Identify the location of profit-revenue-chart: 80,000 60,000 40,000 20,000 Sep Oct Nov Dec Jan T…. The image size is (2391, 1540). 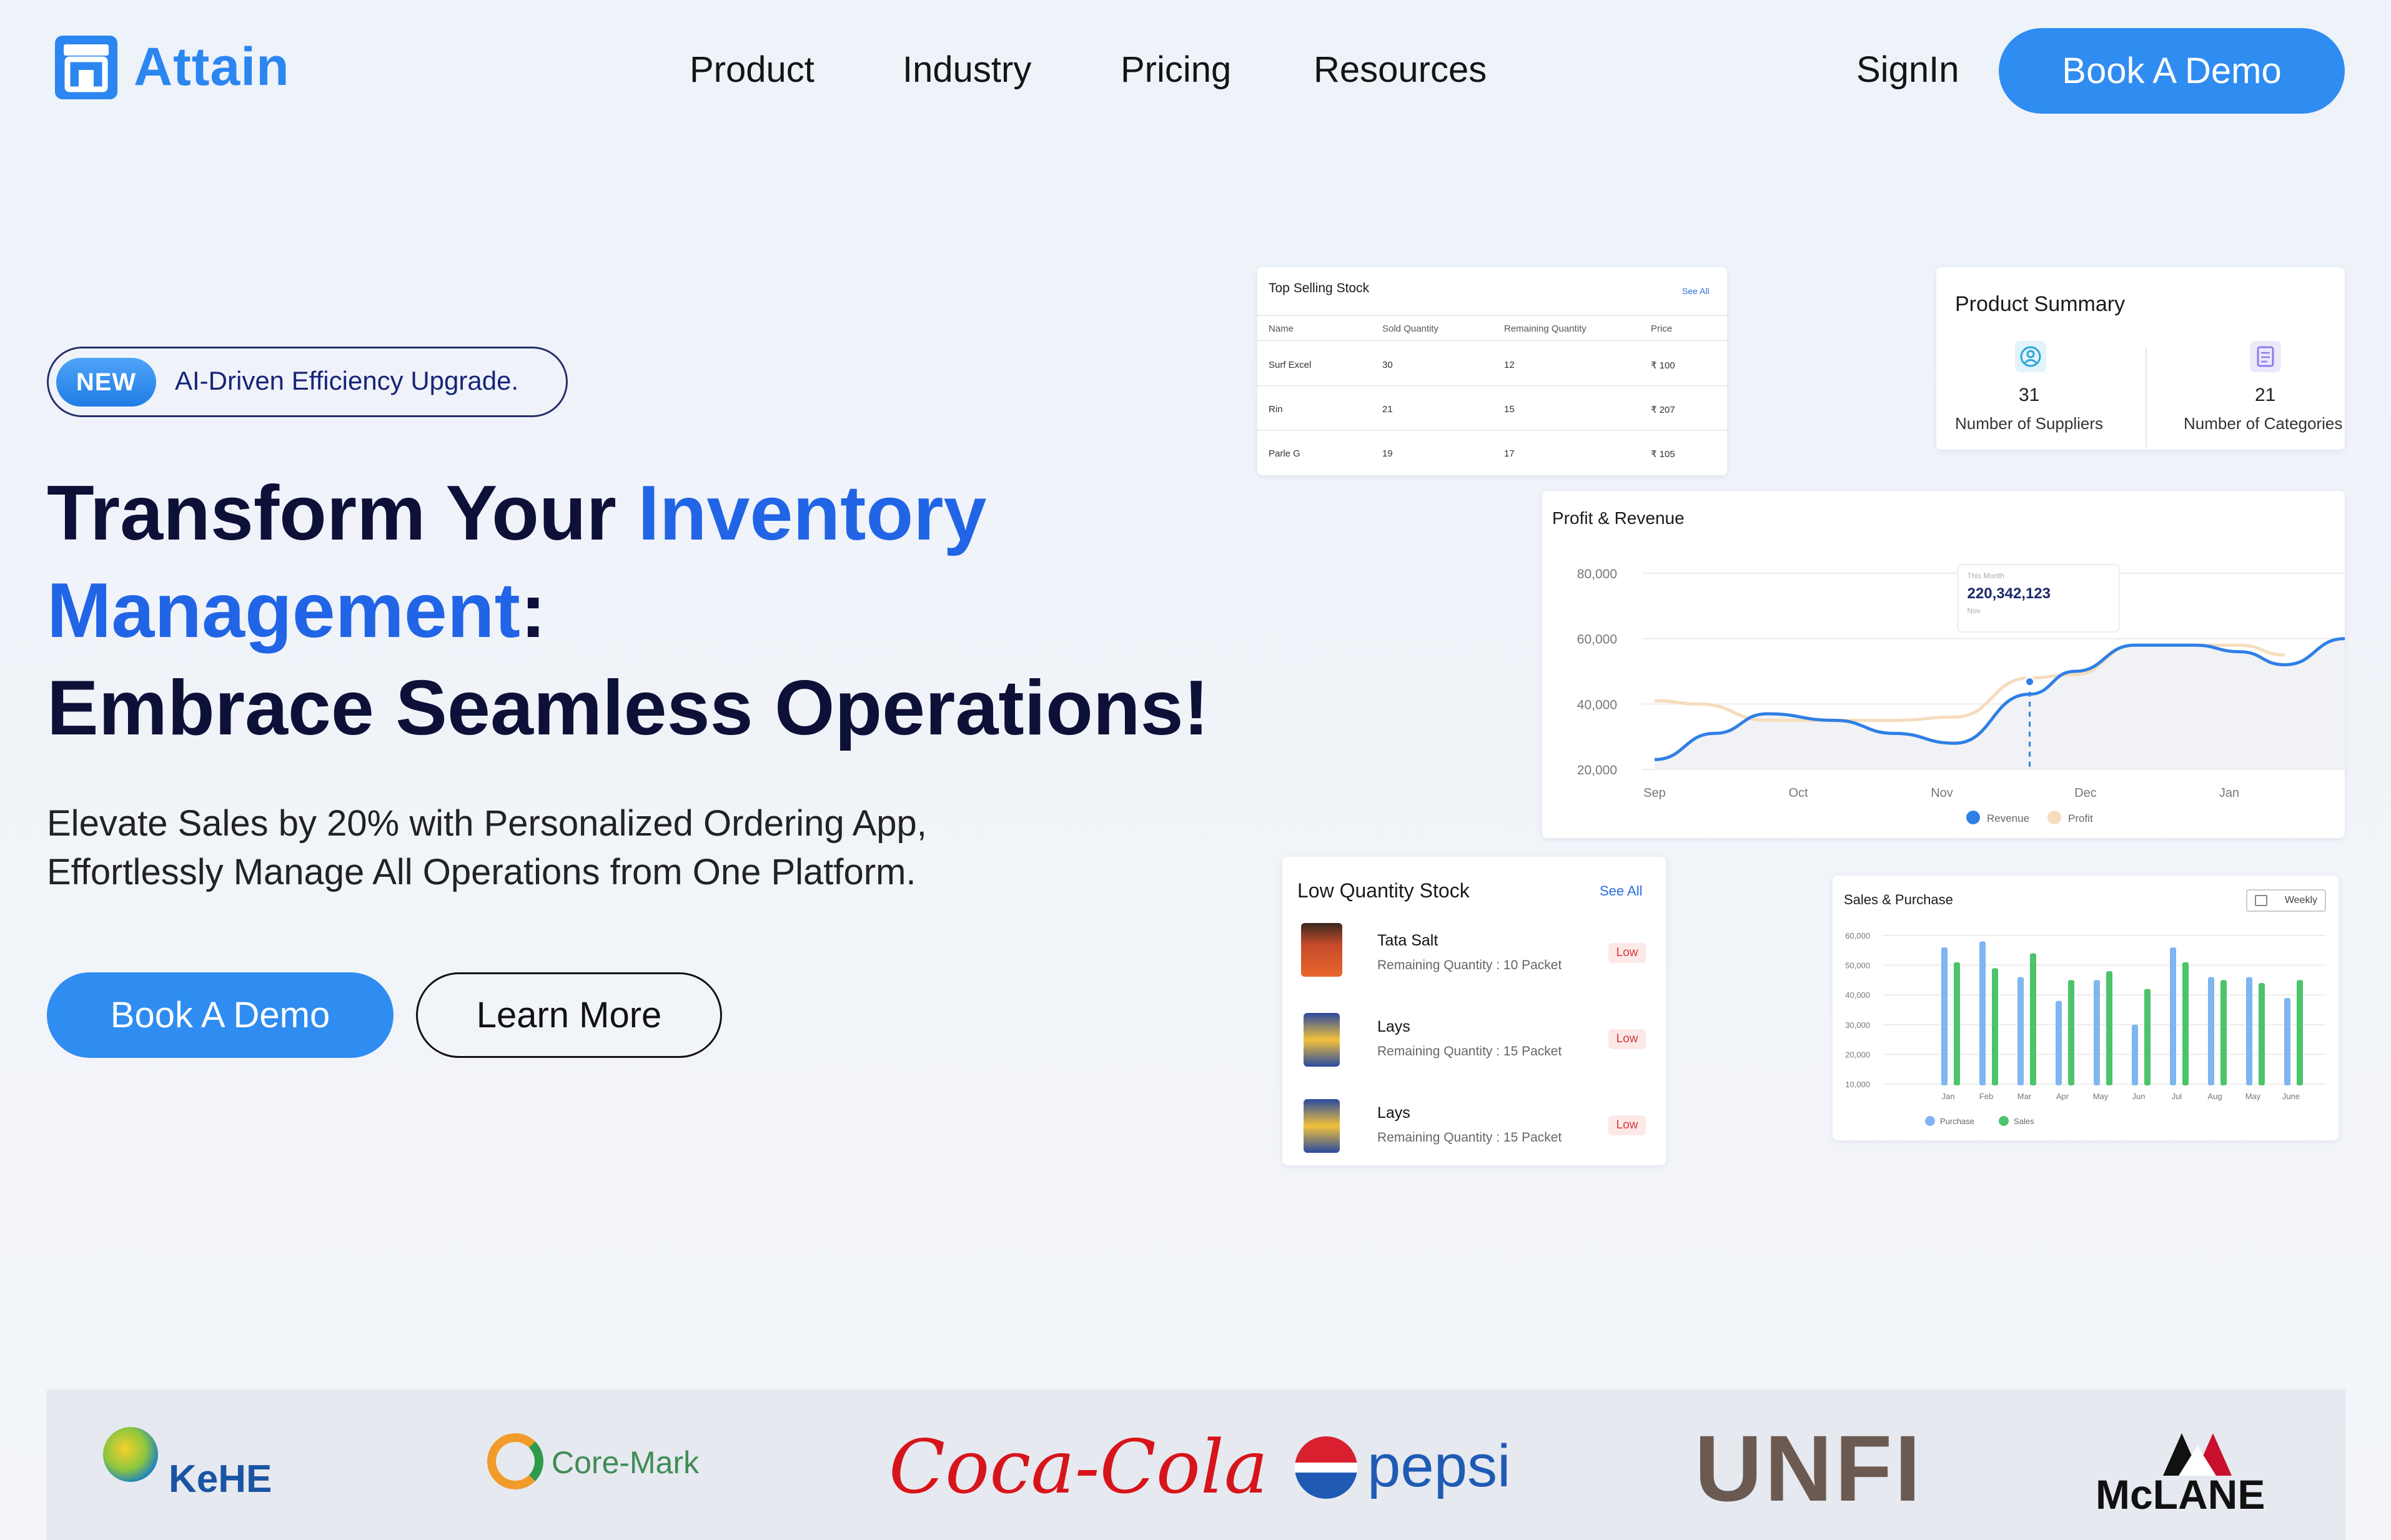
(1961, 694).